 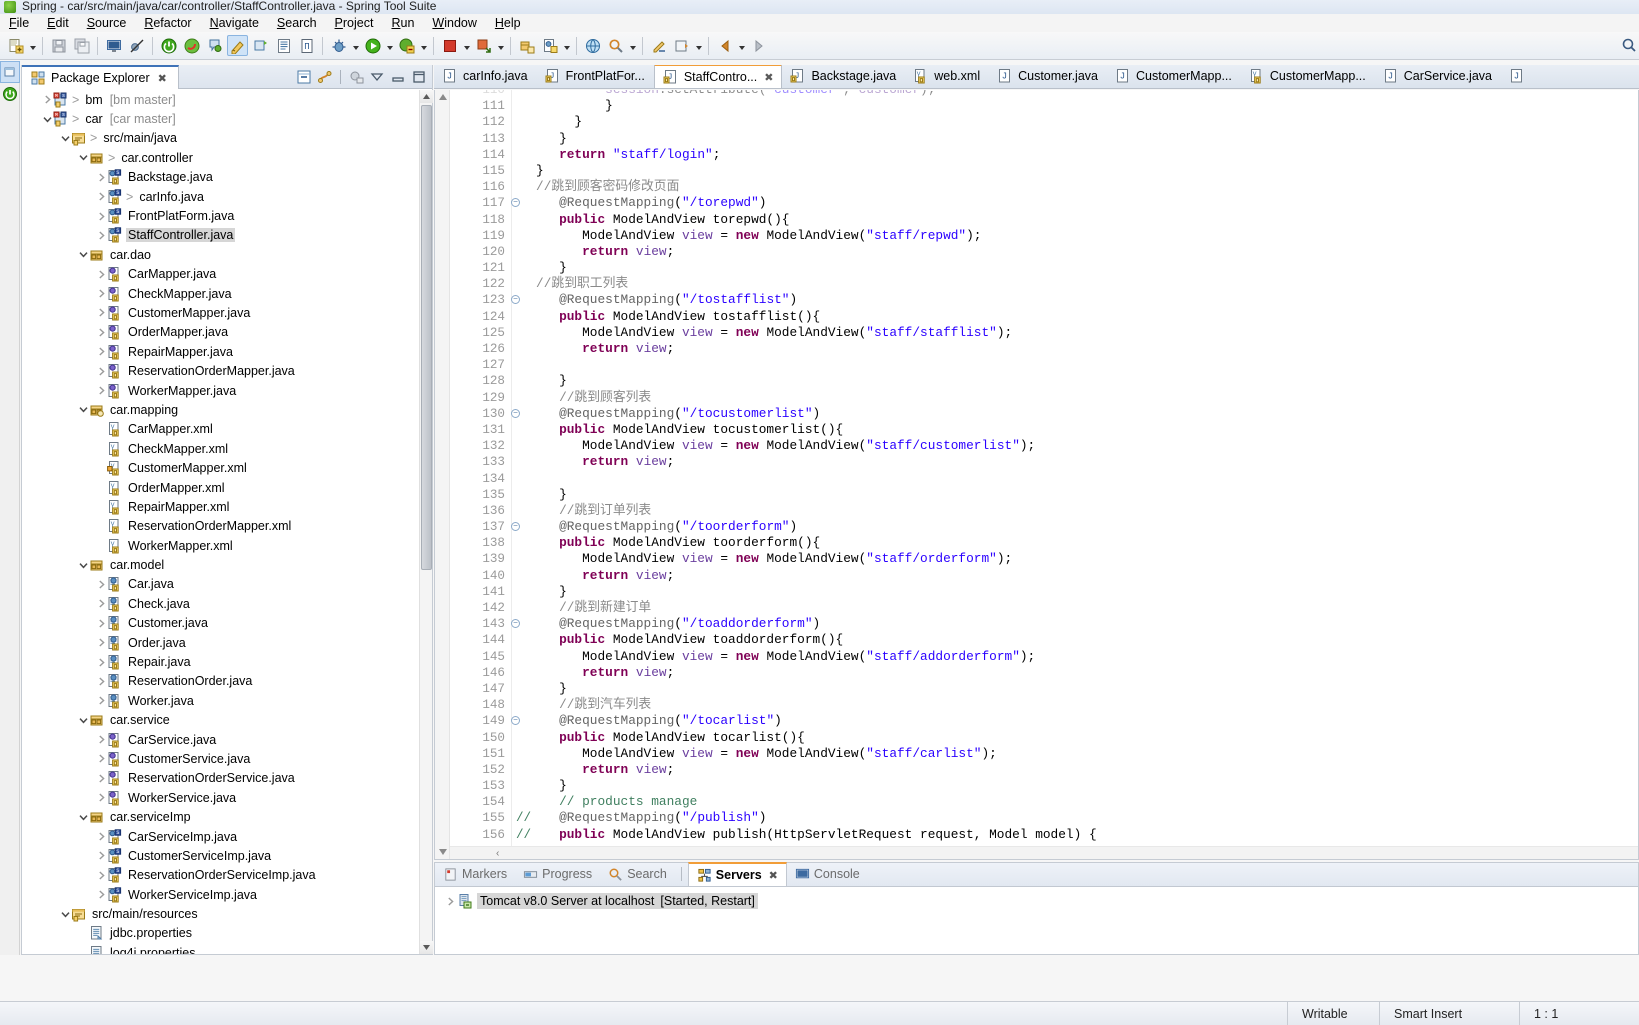 I want to click on tree-scrollbar, so click(x=426, y=522).